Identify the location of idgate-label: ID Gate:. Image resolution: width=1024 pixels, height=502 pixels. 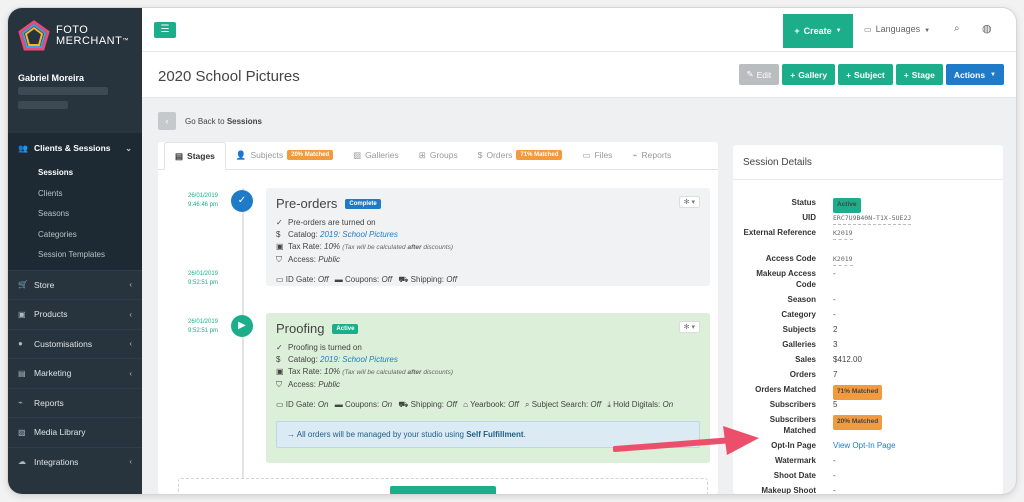
(300, 404).